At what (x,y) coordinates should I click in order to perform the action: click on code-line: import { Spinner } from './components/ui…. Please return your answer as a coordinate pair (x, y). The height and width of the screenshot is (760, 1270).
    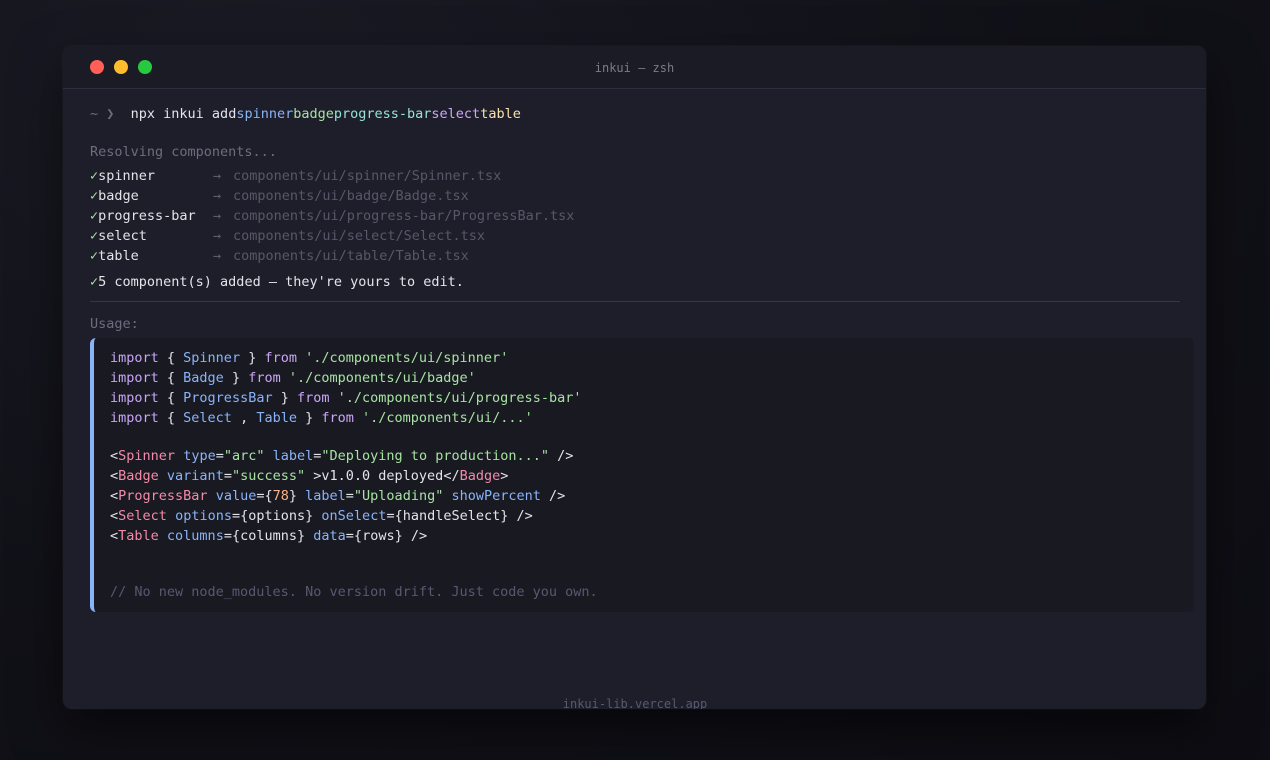
    Looking at the image, I should click on (354, 358).